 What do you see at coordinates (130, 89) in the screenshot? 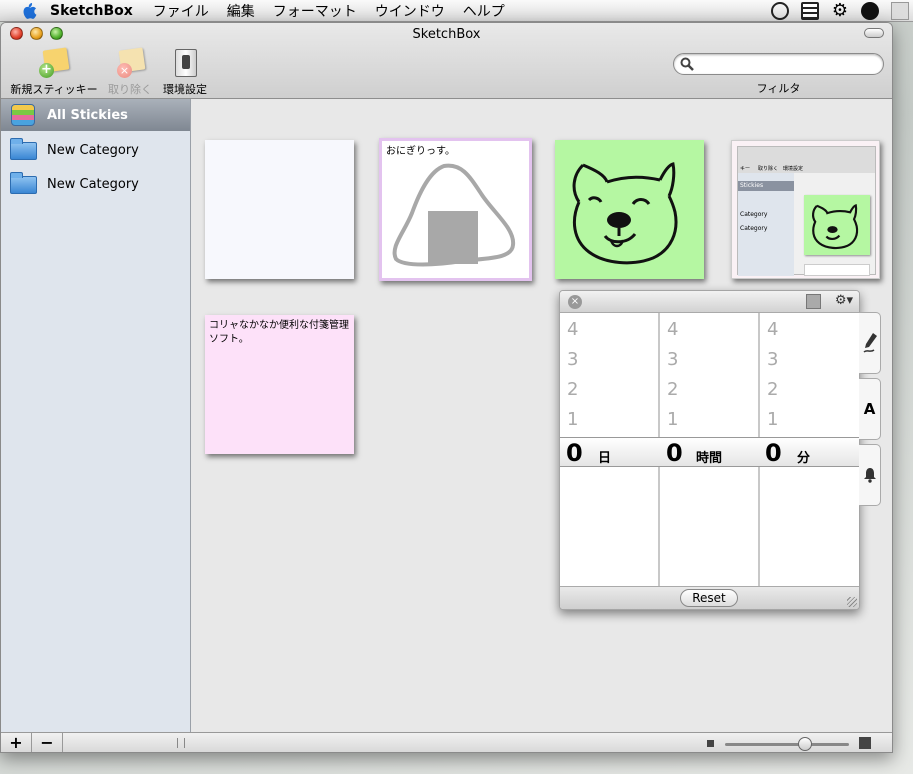
I see `remove-label: 取り除く` at bounding box center [130, 89].